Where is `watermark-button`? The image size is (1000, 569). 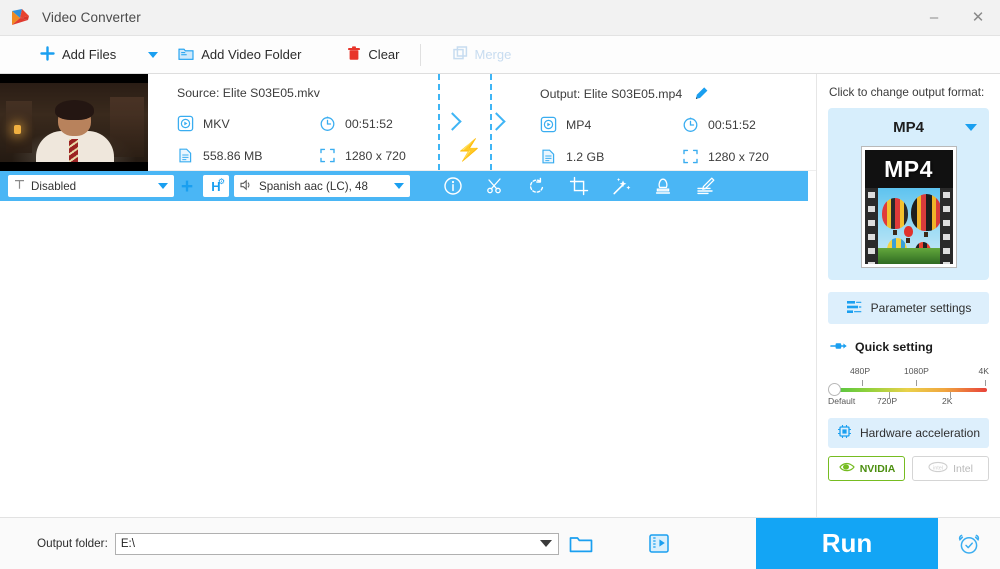
watermark-button is located at coordinates (663, 186).